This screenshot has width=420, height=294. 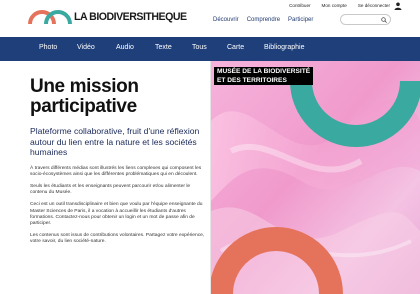 I want to click on account-link: Mon compte, so click(x=334, y=5).